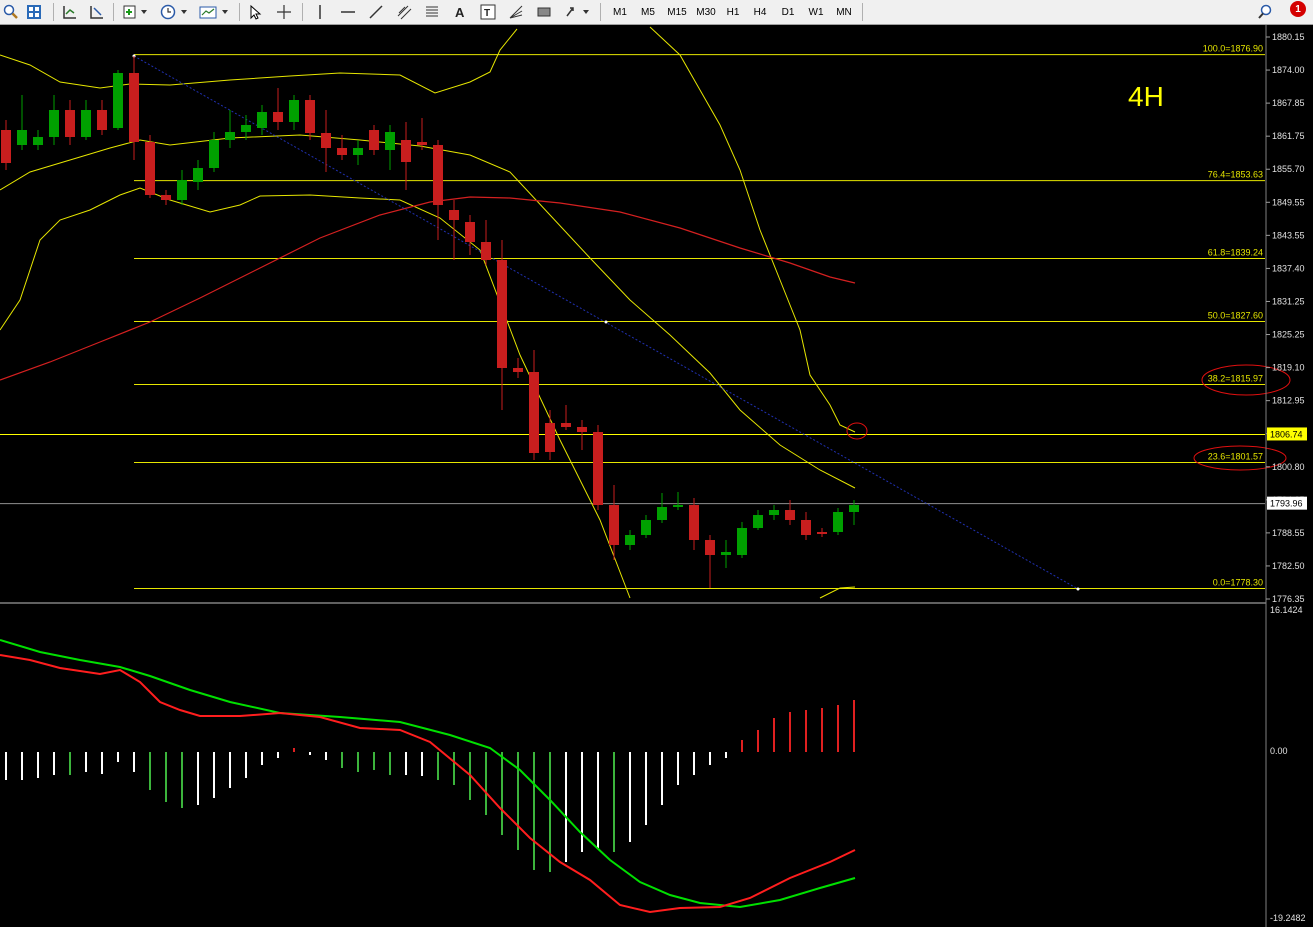  I want to click on timeframe-label: 4H, so click(1146, 96).